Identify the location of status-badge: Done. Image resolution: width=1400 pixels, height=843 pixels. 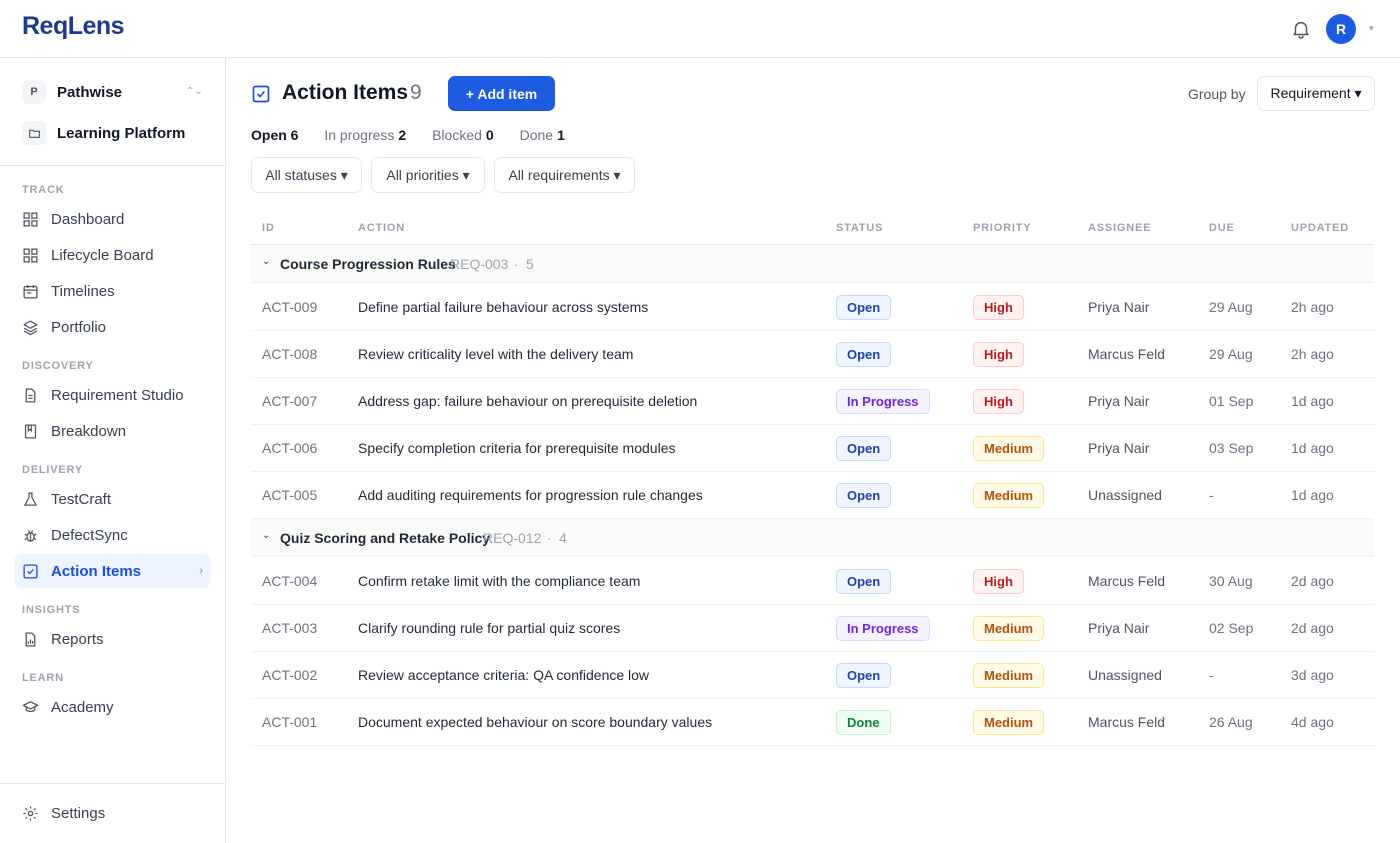
(863, 722).